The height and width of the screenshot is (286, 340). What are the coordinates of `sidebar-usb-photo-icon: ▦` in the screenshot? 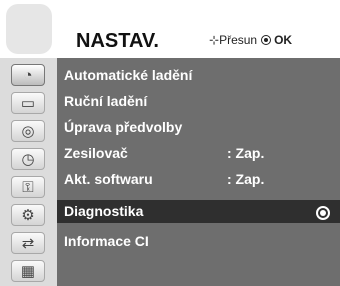 It's located at (28, 271).